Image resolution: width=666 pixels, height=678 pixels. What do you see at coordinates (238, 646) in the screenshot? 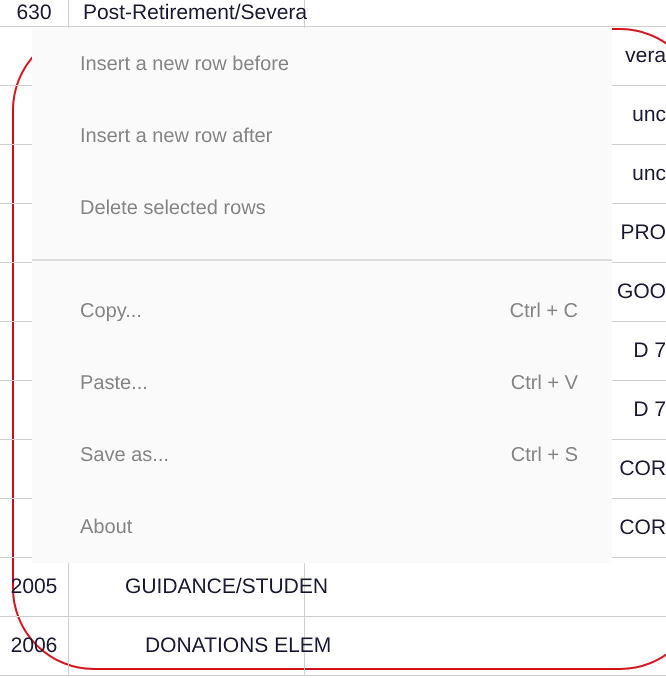
I see `table-cell: DONATIONS ELEM` at bounding box center [238, 646].